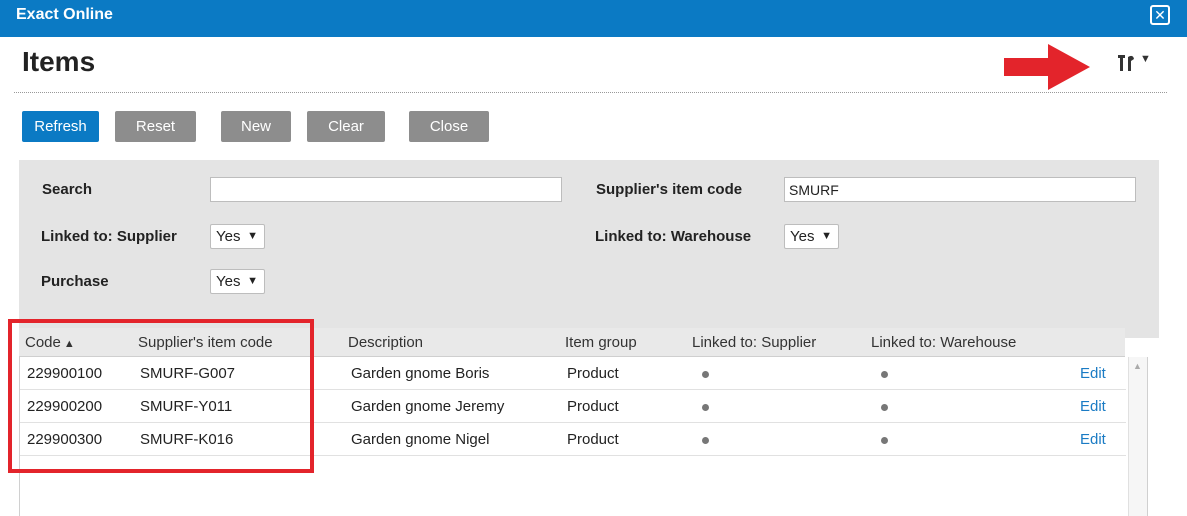 The width and height of the screenshot is (1187, 516). What do you see at coordinates (187, 439) in the screenshot?
I see `cell-supplier-item-code: SMURF-K016` at bounding box center [187, 439].